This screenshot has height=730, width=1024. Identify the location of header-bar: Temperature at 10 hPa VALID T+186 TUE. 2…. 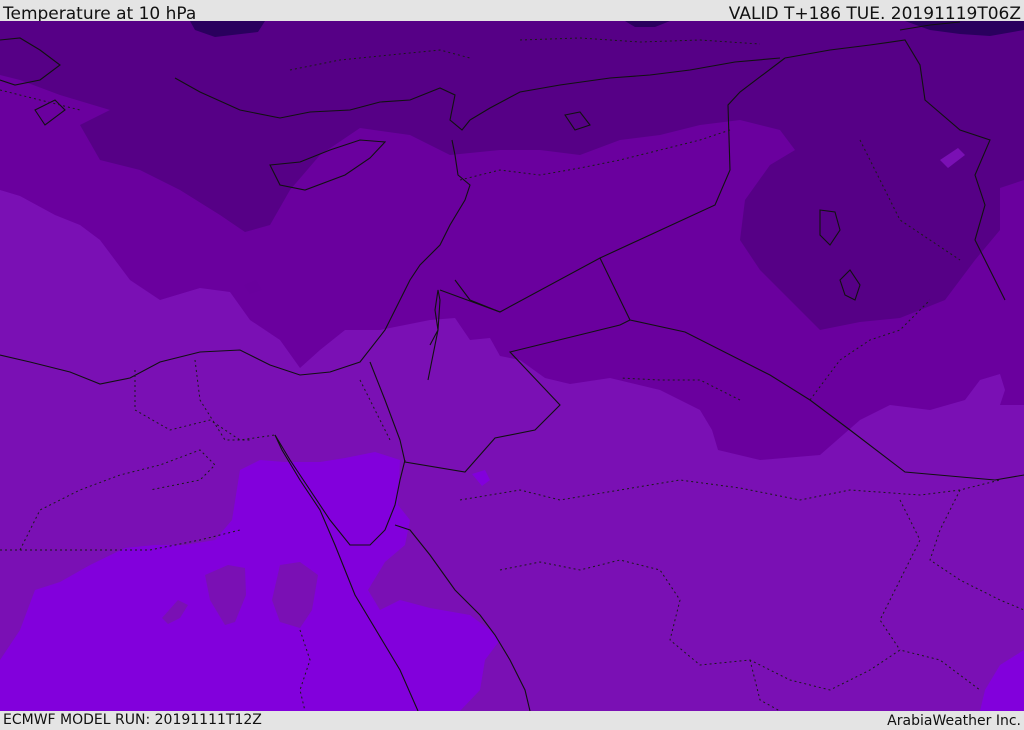
(512, 12).